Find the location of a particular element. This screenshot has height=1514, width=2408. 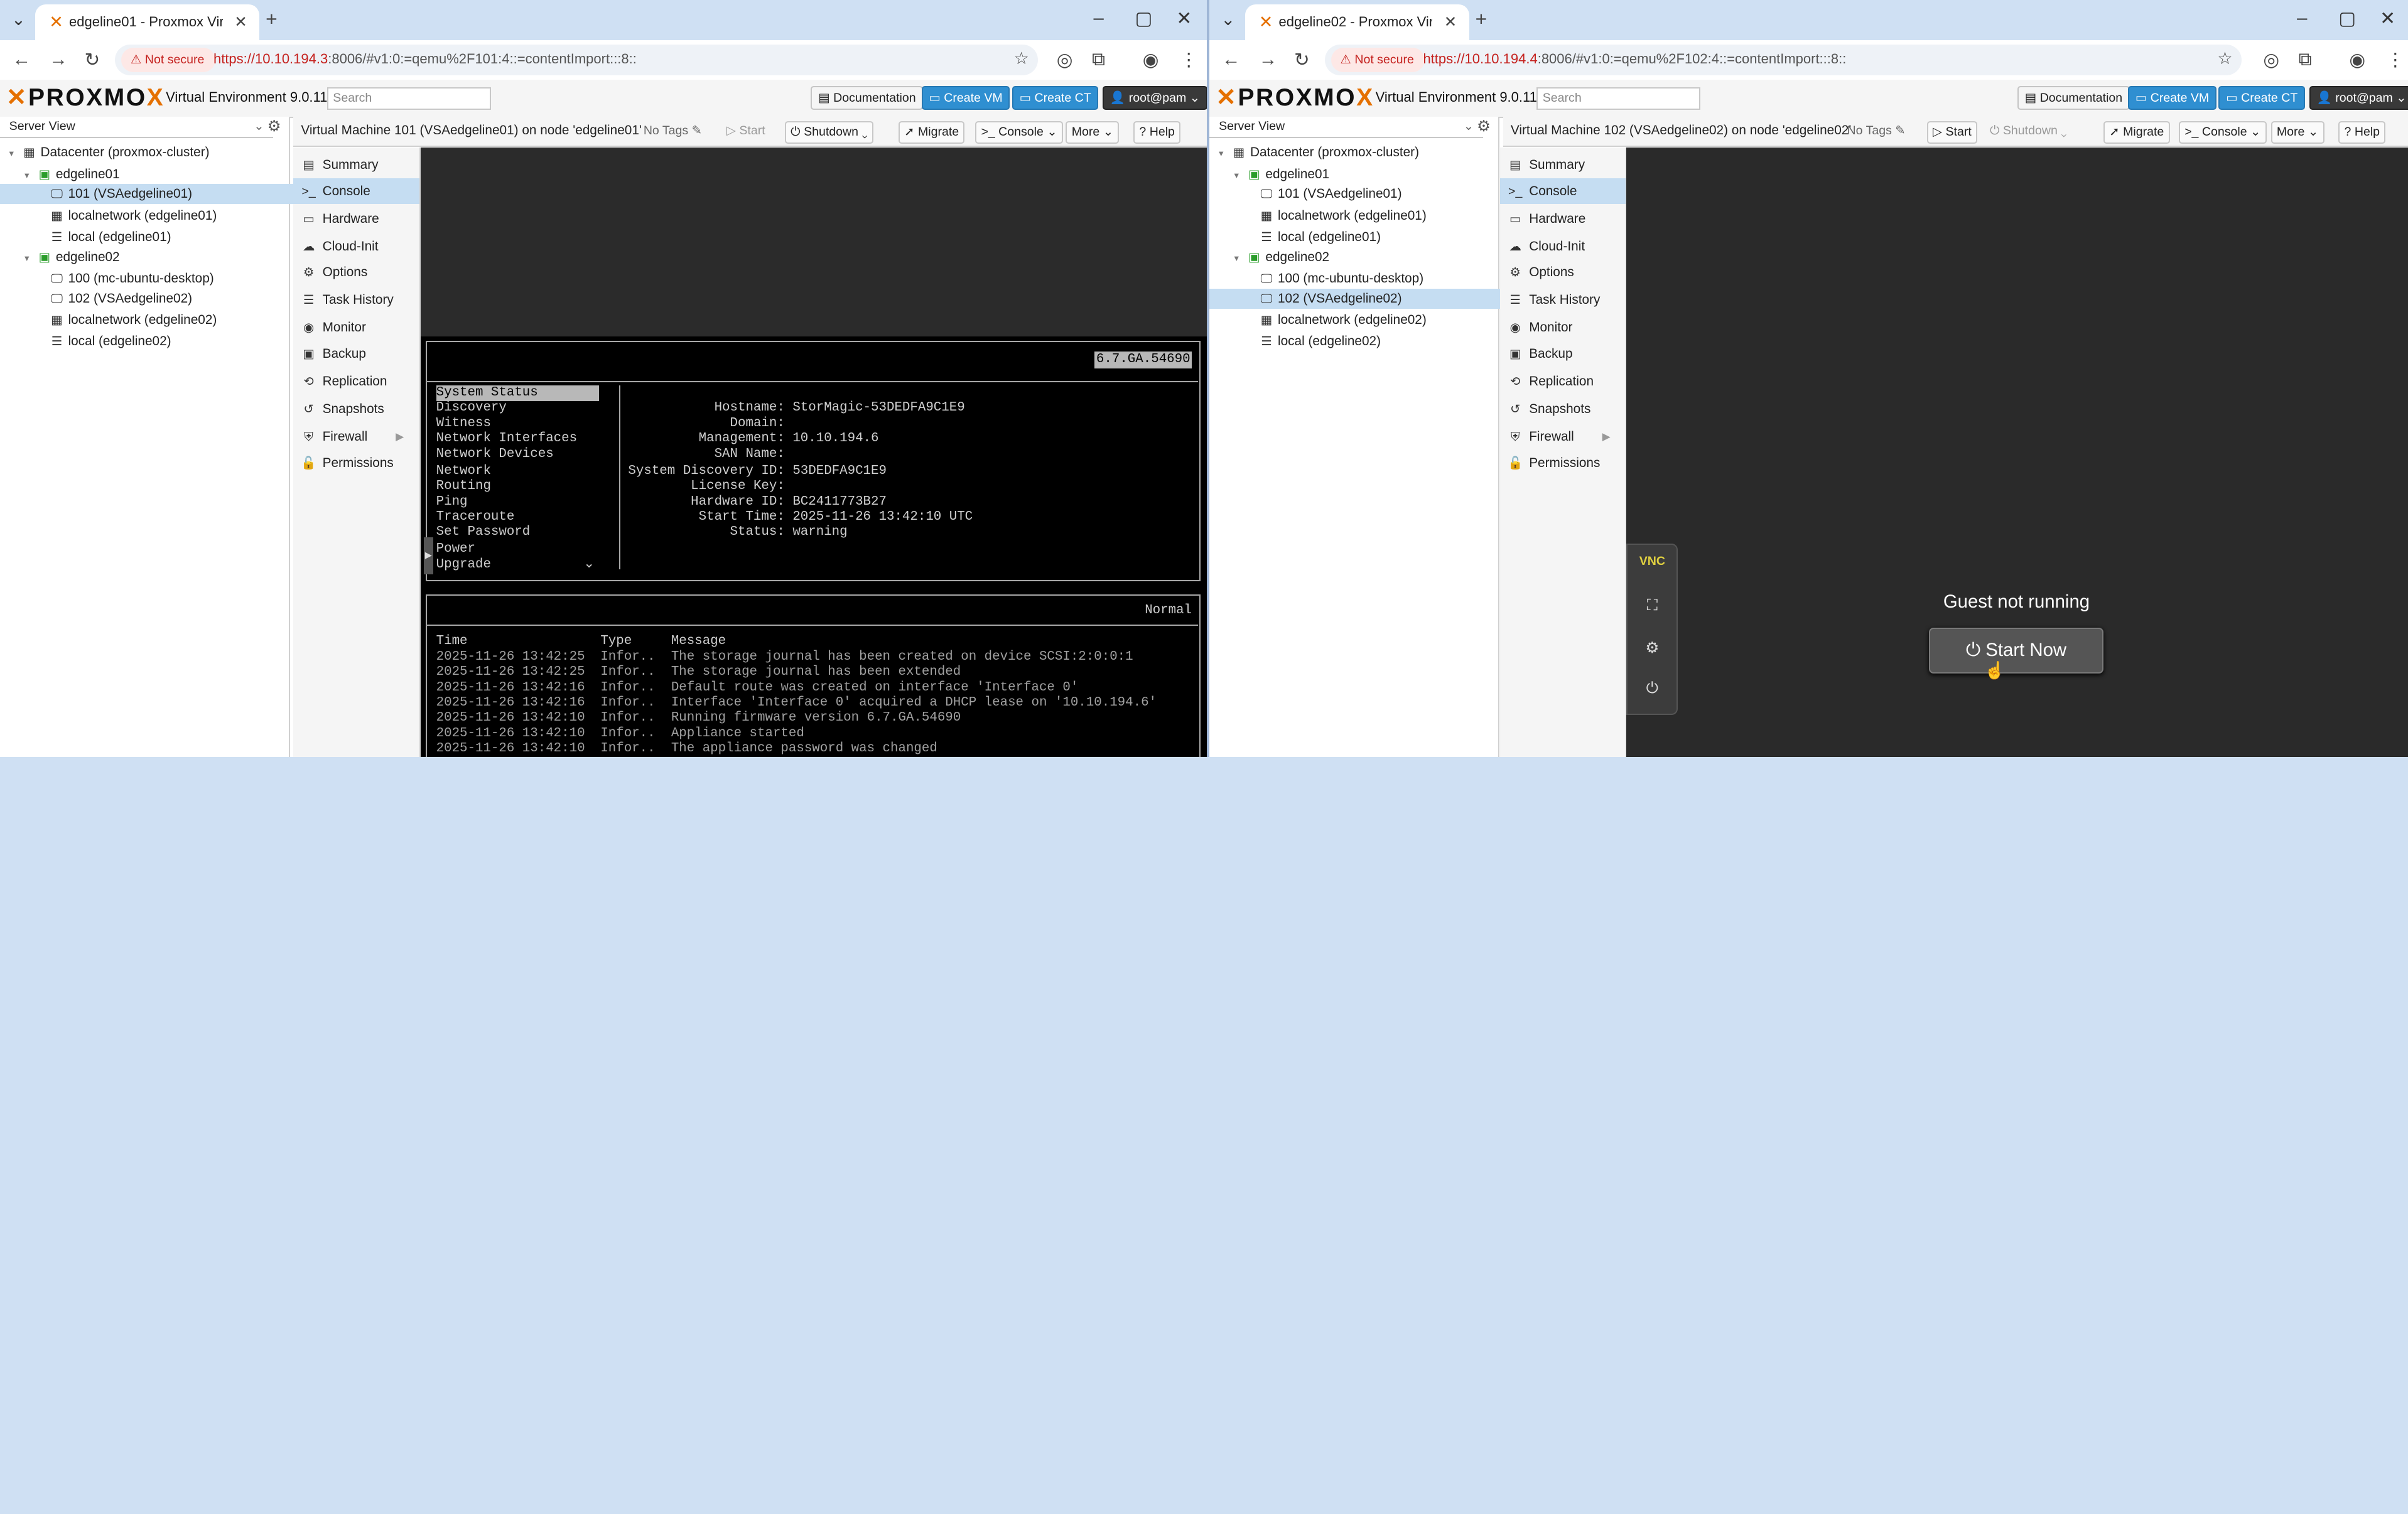

menu-permissions: 🔓 Permissions is located at coordinates (1563, 463).